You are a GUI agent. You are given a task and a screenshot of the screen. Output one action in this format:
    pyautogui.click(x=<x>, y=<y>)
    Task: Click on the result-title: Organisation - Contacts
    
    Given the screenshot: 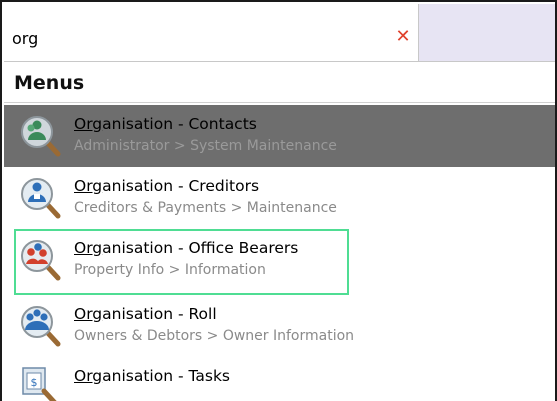 What is the action you would take?
    pyautogui.click(x=165, y=124)
    